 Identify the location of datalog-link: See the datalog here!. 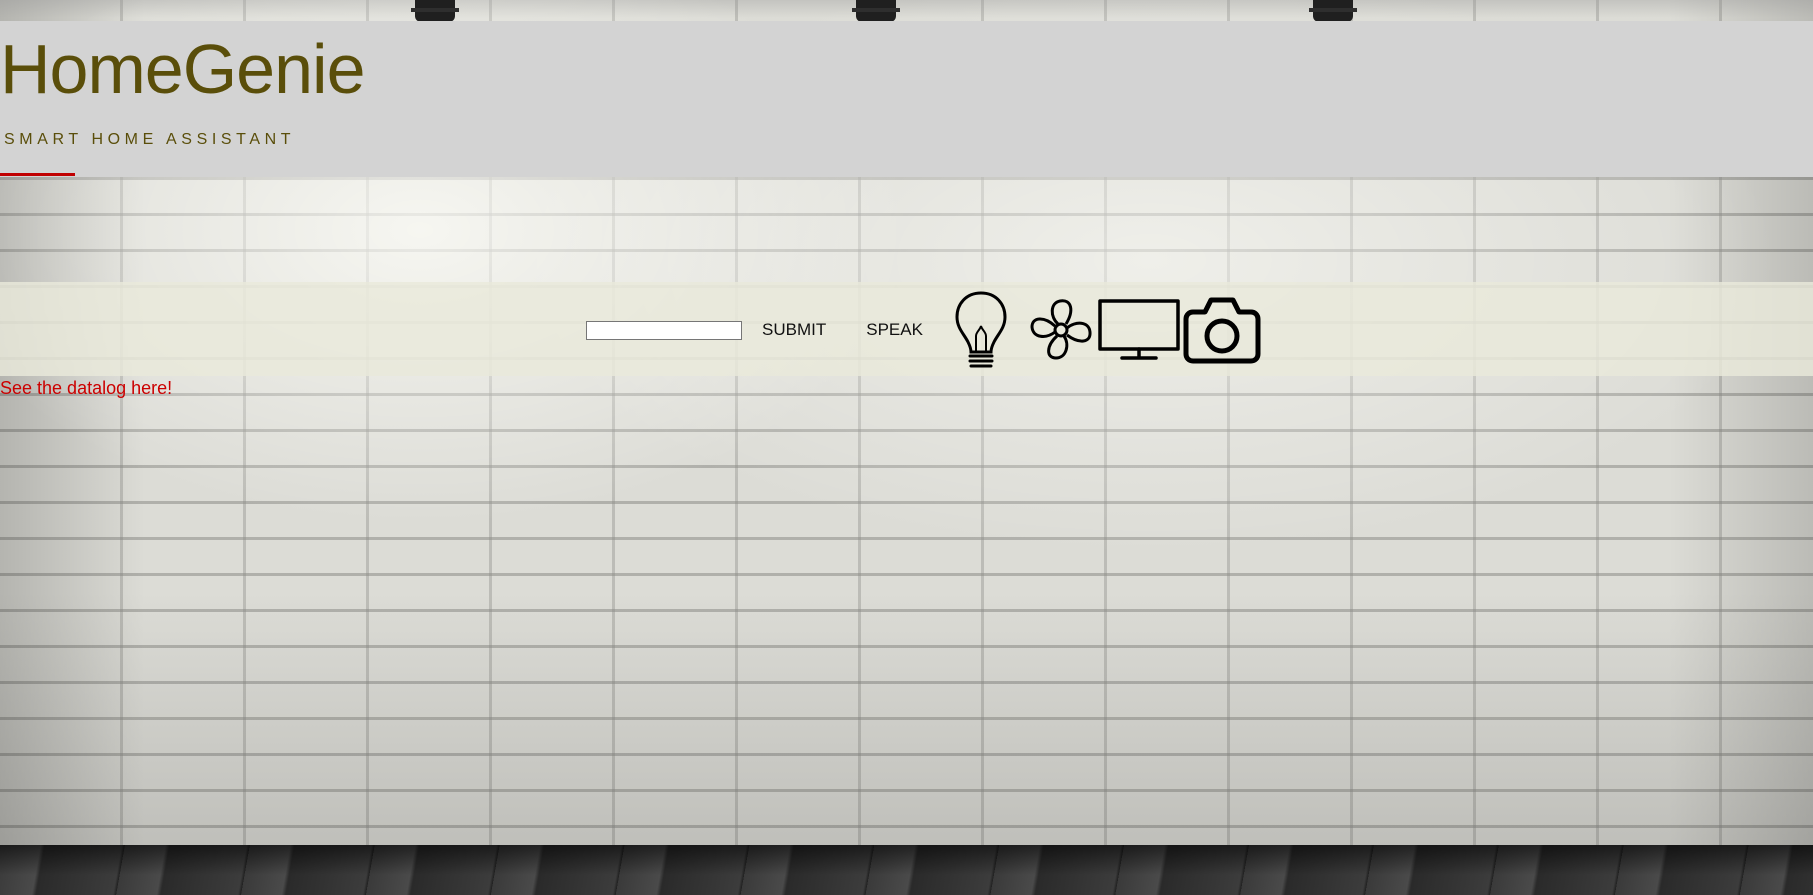
(86, 388).